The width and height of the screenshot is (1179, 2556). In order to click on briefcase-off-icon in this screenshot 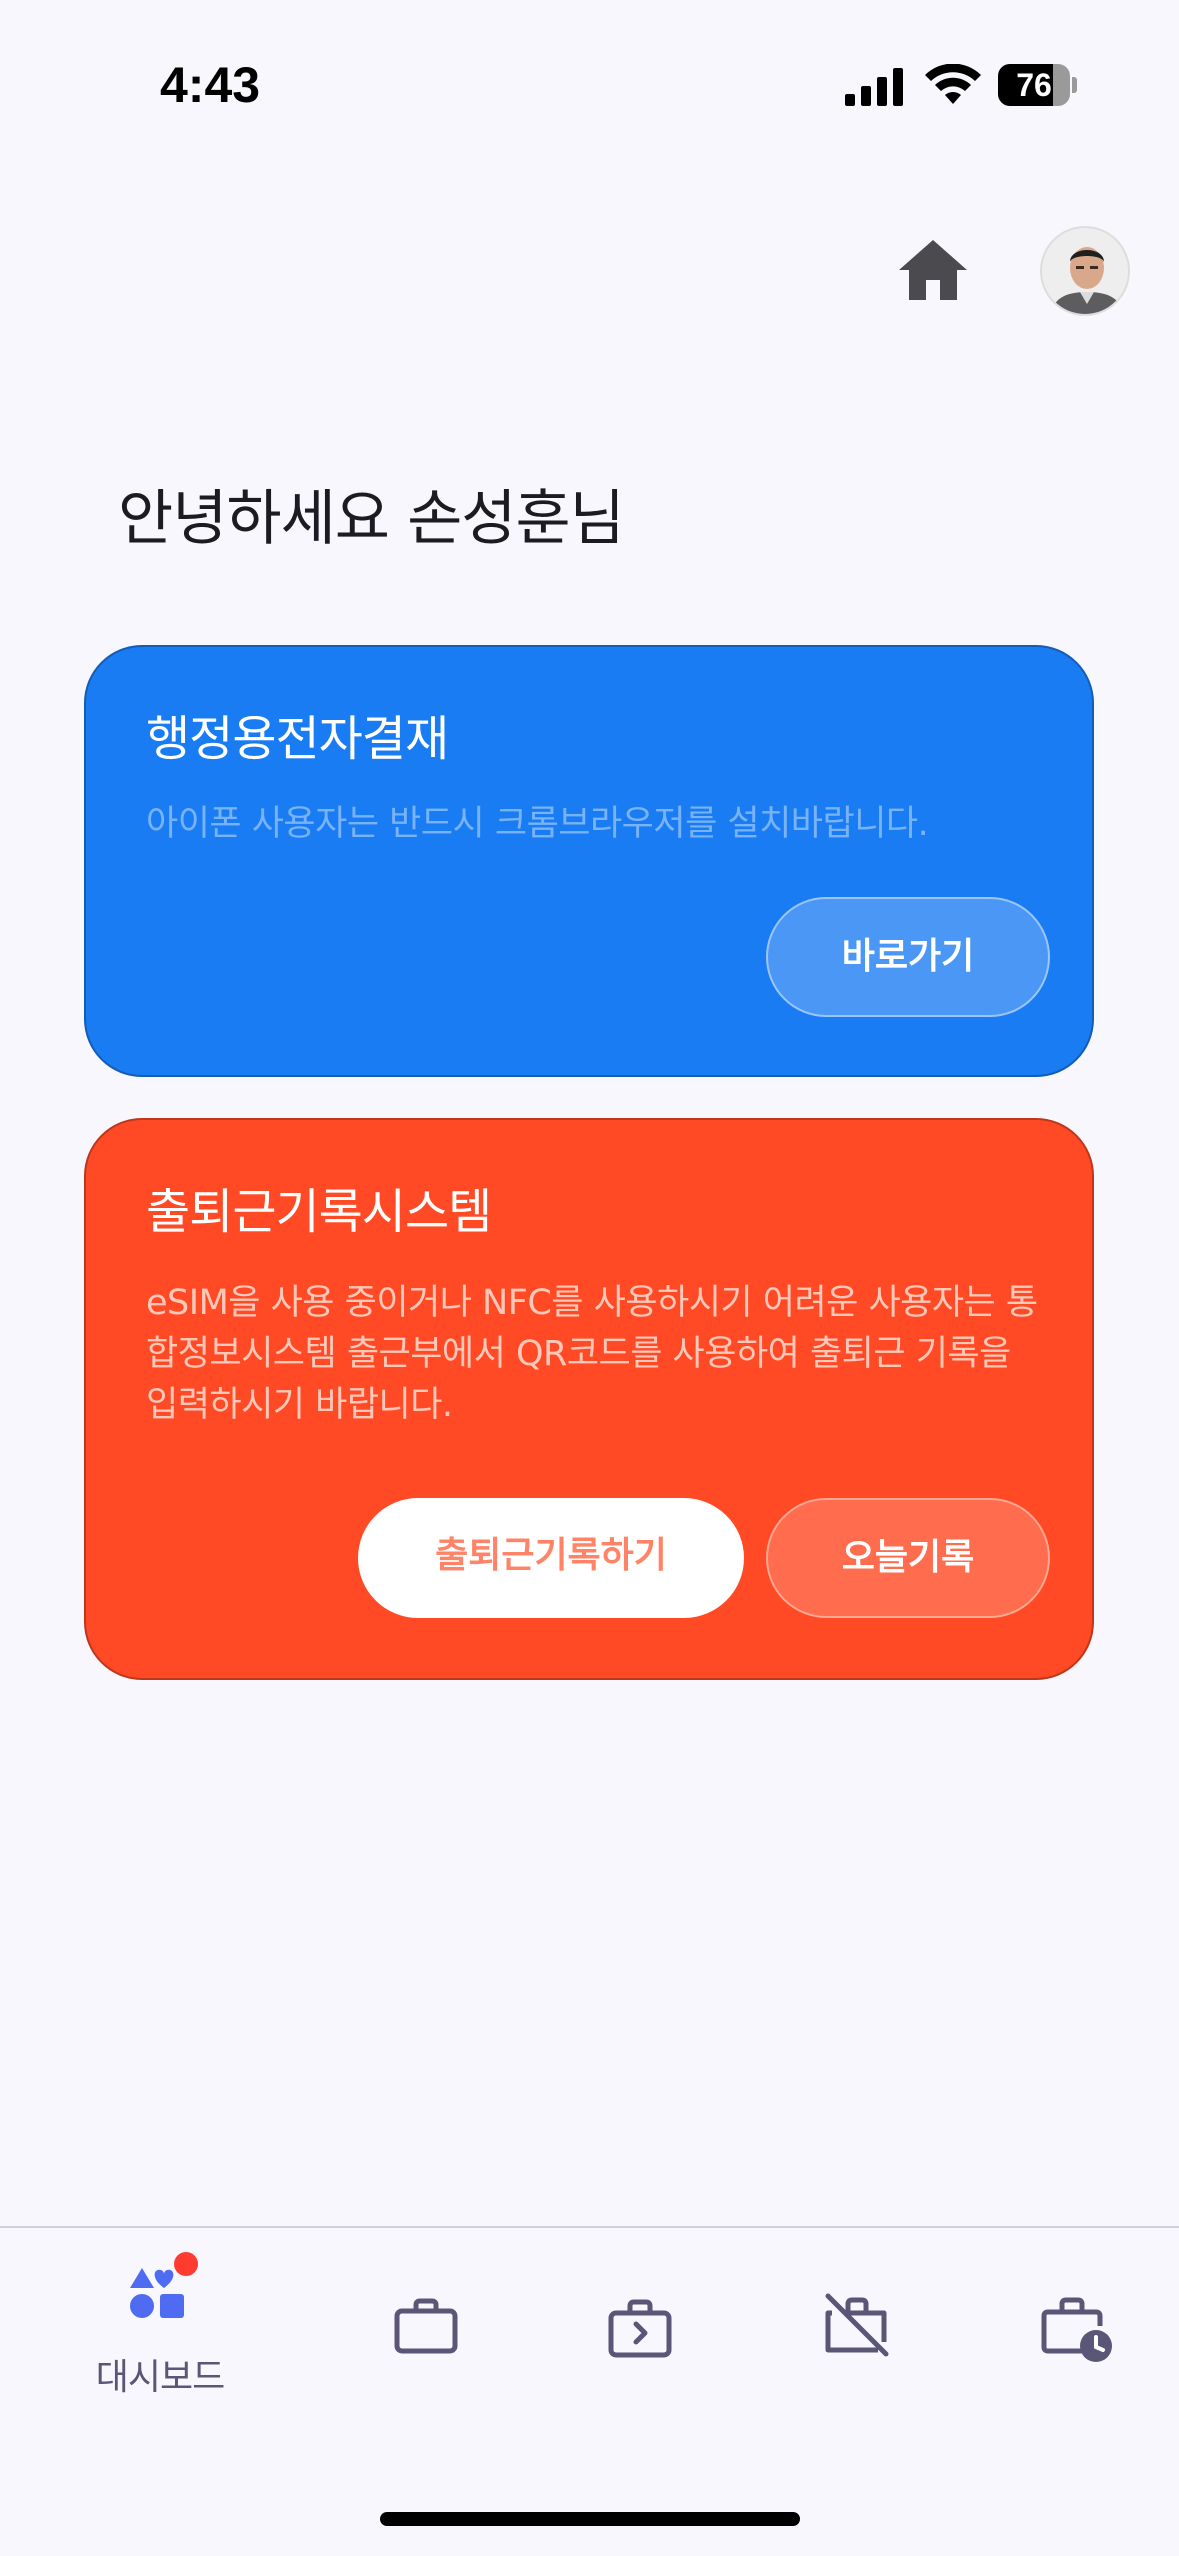, I will do `click(857, 2325)`.